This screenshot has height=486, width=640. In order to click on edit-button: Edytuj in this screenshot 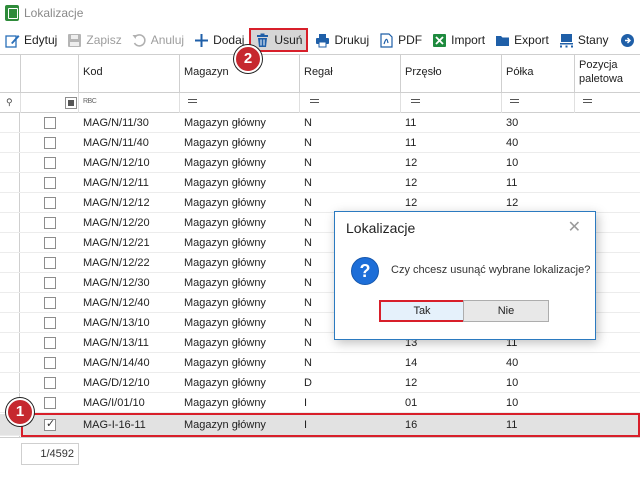, I will do `click(31, 40)`.